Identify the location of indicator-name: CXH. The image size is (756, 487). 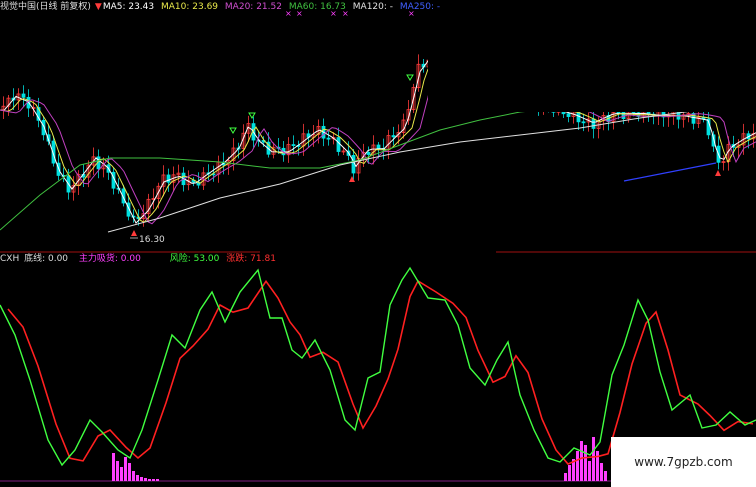
(10, 259).